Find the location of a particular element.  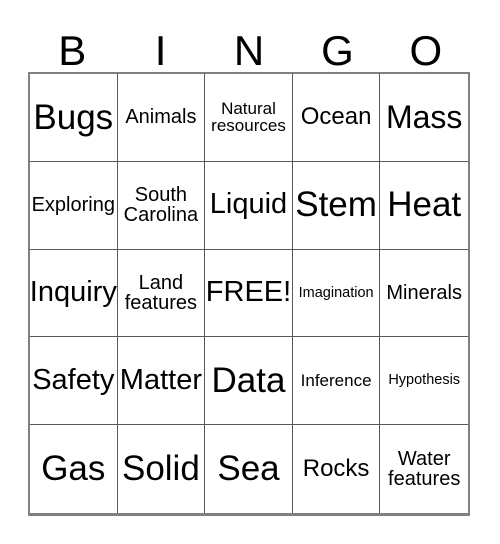

bingo-cell: Stem is located at coordinates (336, 205).